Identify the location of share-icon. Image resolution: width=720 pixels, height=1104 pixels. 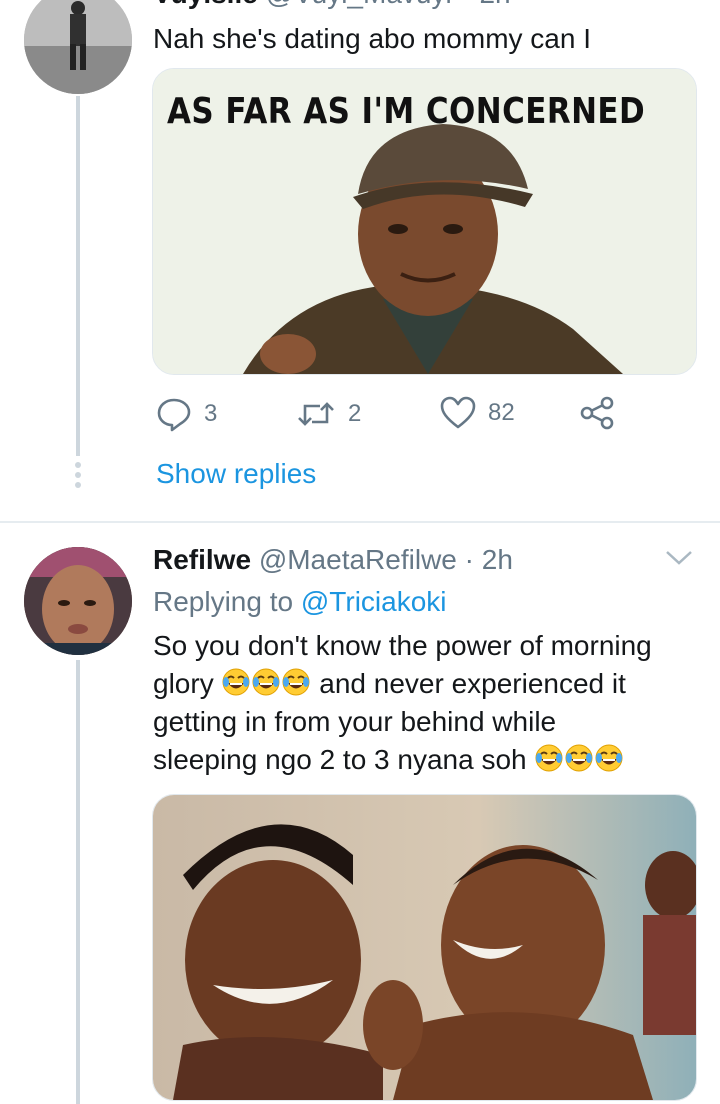
(597, 413).